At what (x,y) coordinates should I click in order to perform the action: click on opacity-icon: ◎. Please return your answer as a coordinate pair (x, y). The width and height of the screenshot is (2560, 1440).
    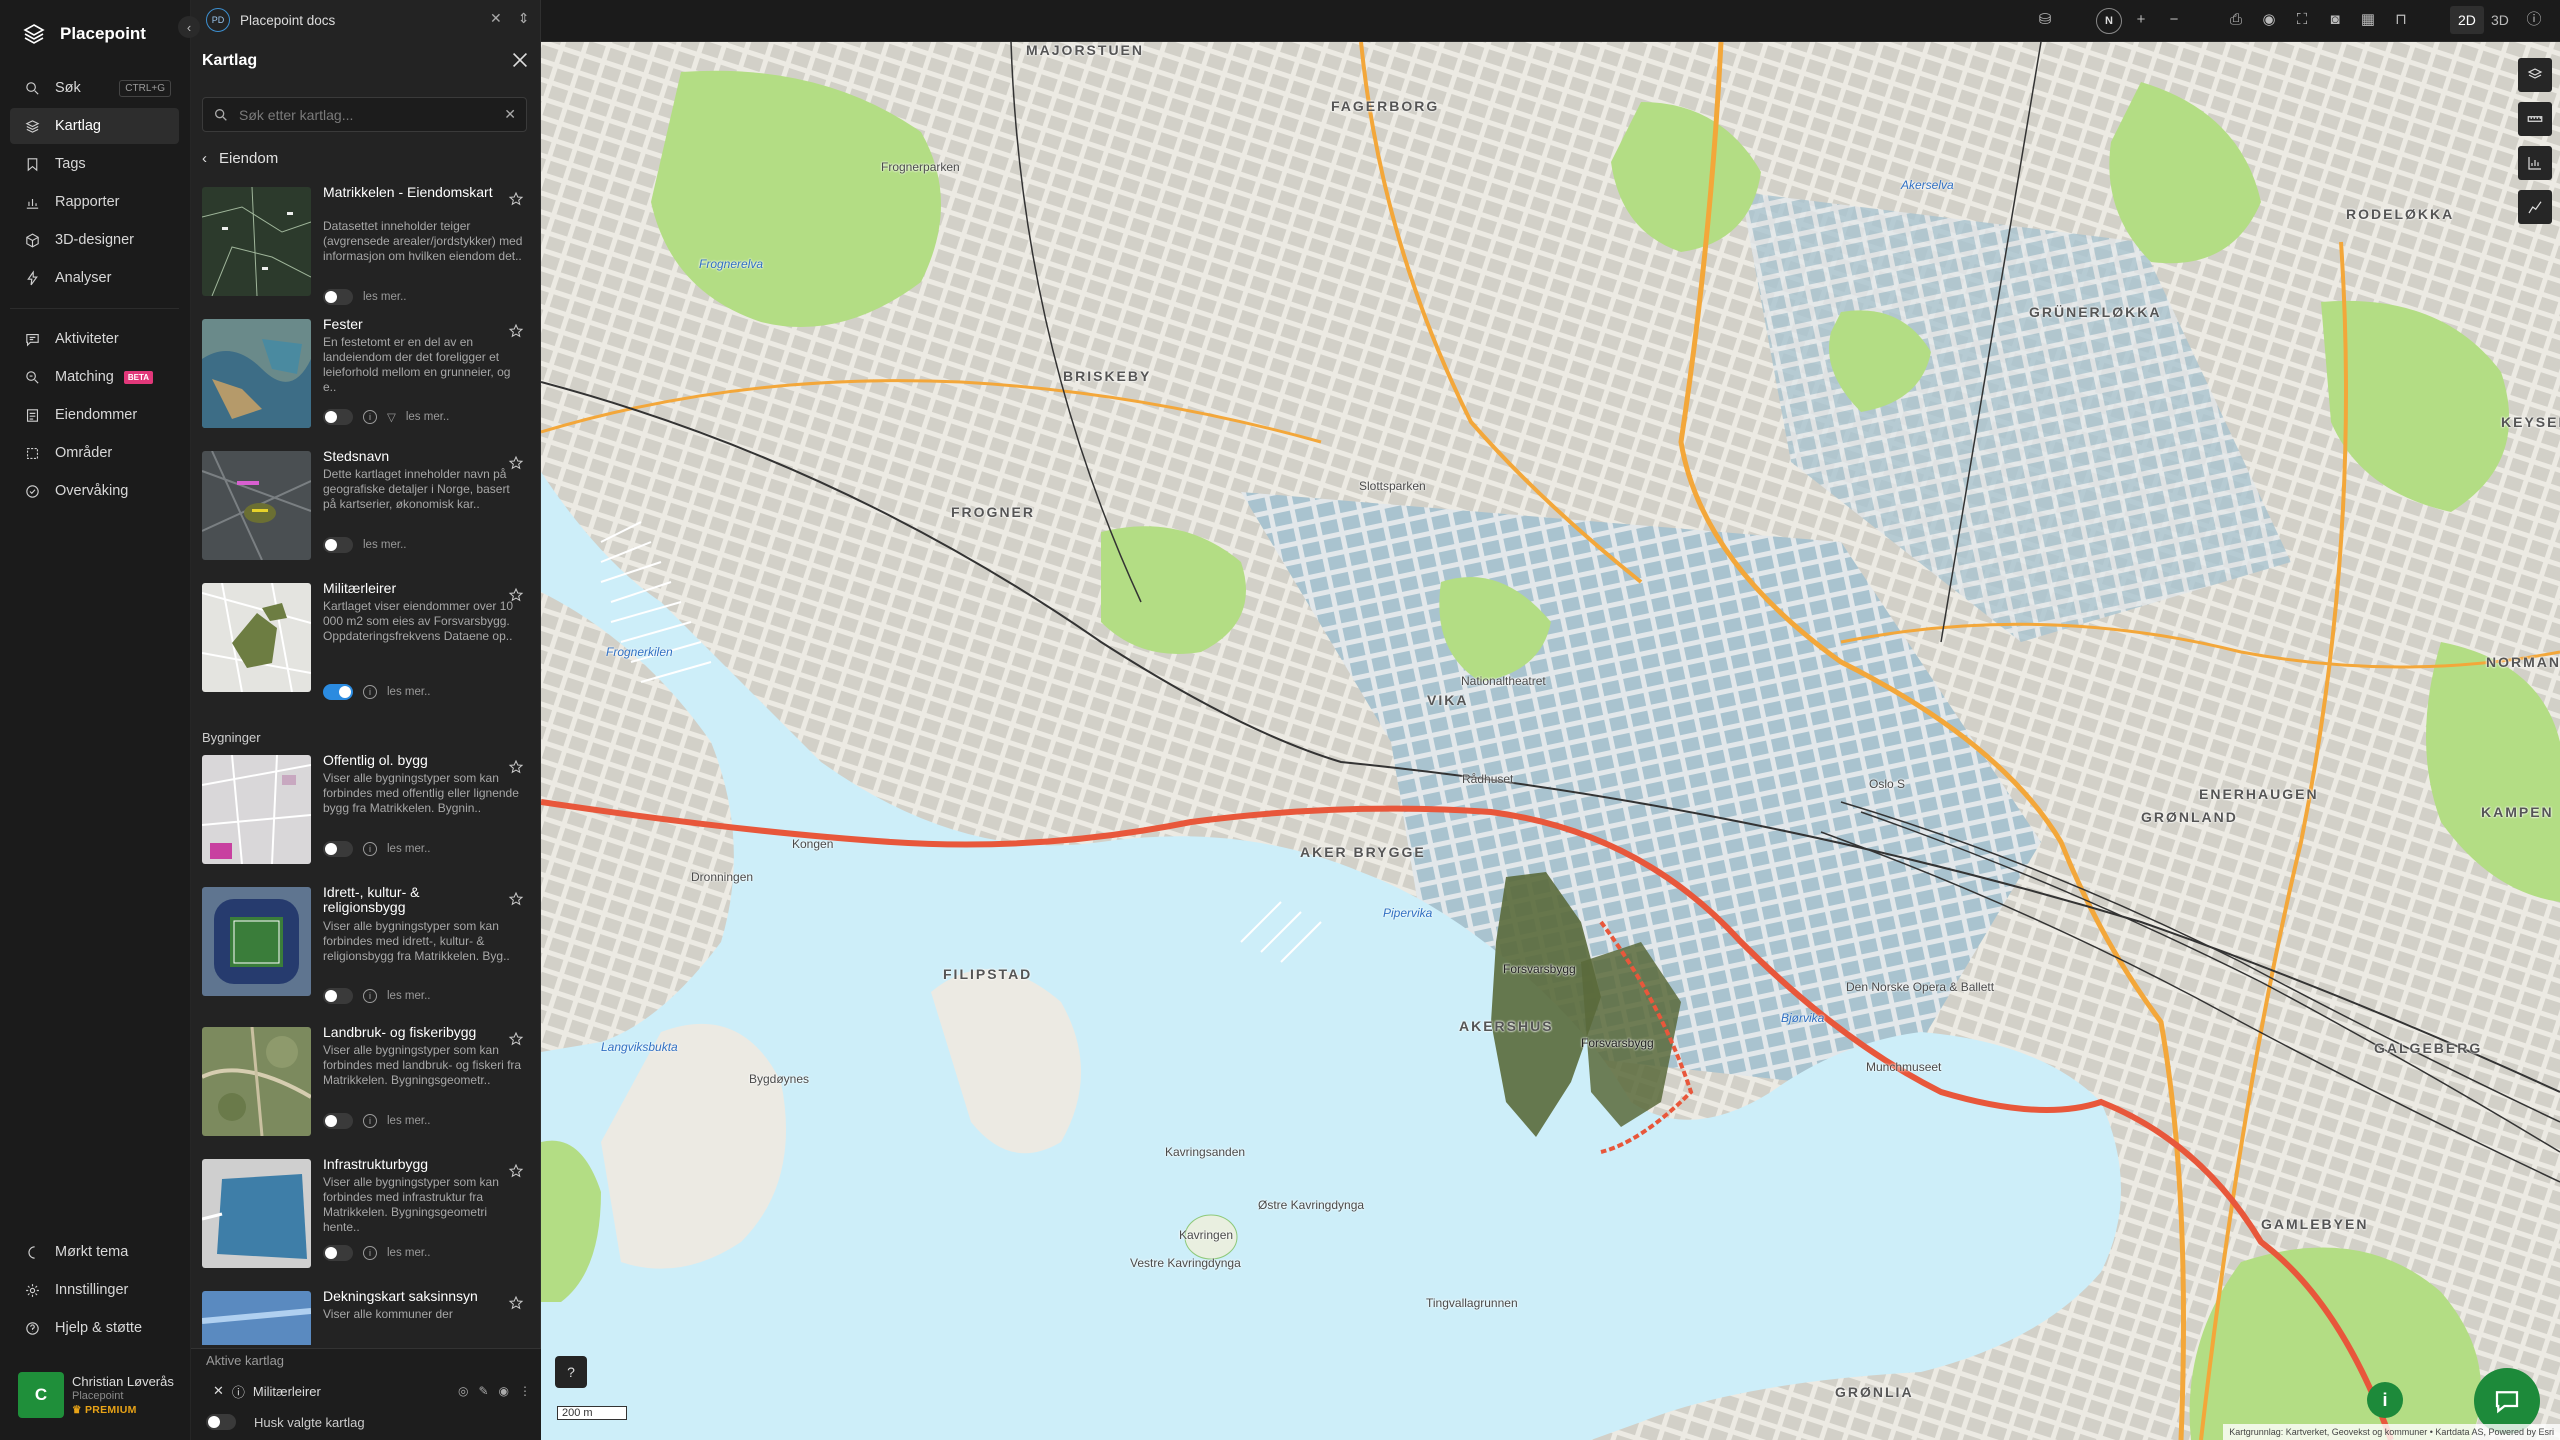
    Looking at the image, I should click on (463, 1391).